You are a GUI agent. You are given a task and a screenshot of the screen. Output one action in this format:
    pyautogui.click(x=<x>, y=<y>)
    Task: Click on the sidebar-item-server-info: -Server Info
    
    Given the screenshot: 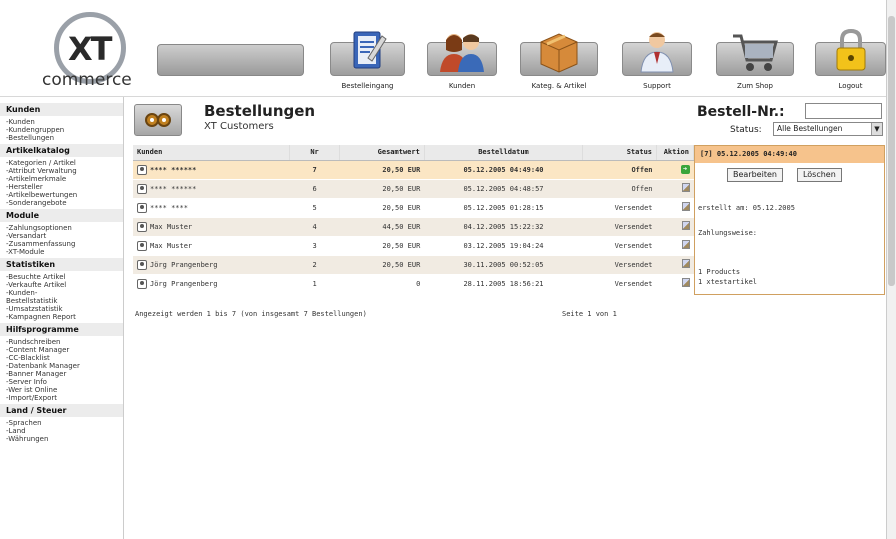 What is the action you would take?
    pyautogui.click(x=61, y=382)
    